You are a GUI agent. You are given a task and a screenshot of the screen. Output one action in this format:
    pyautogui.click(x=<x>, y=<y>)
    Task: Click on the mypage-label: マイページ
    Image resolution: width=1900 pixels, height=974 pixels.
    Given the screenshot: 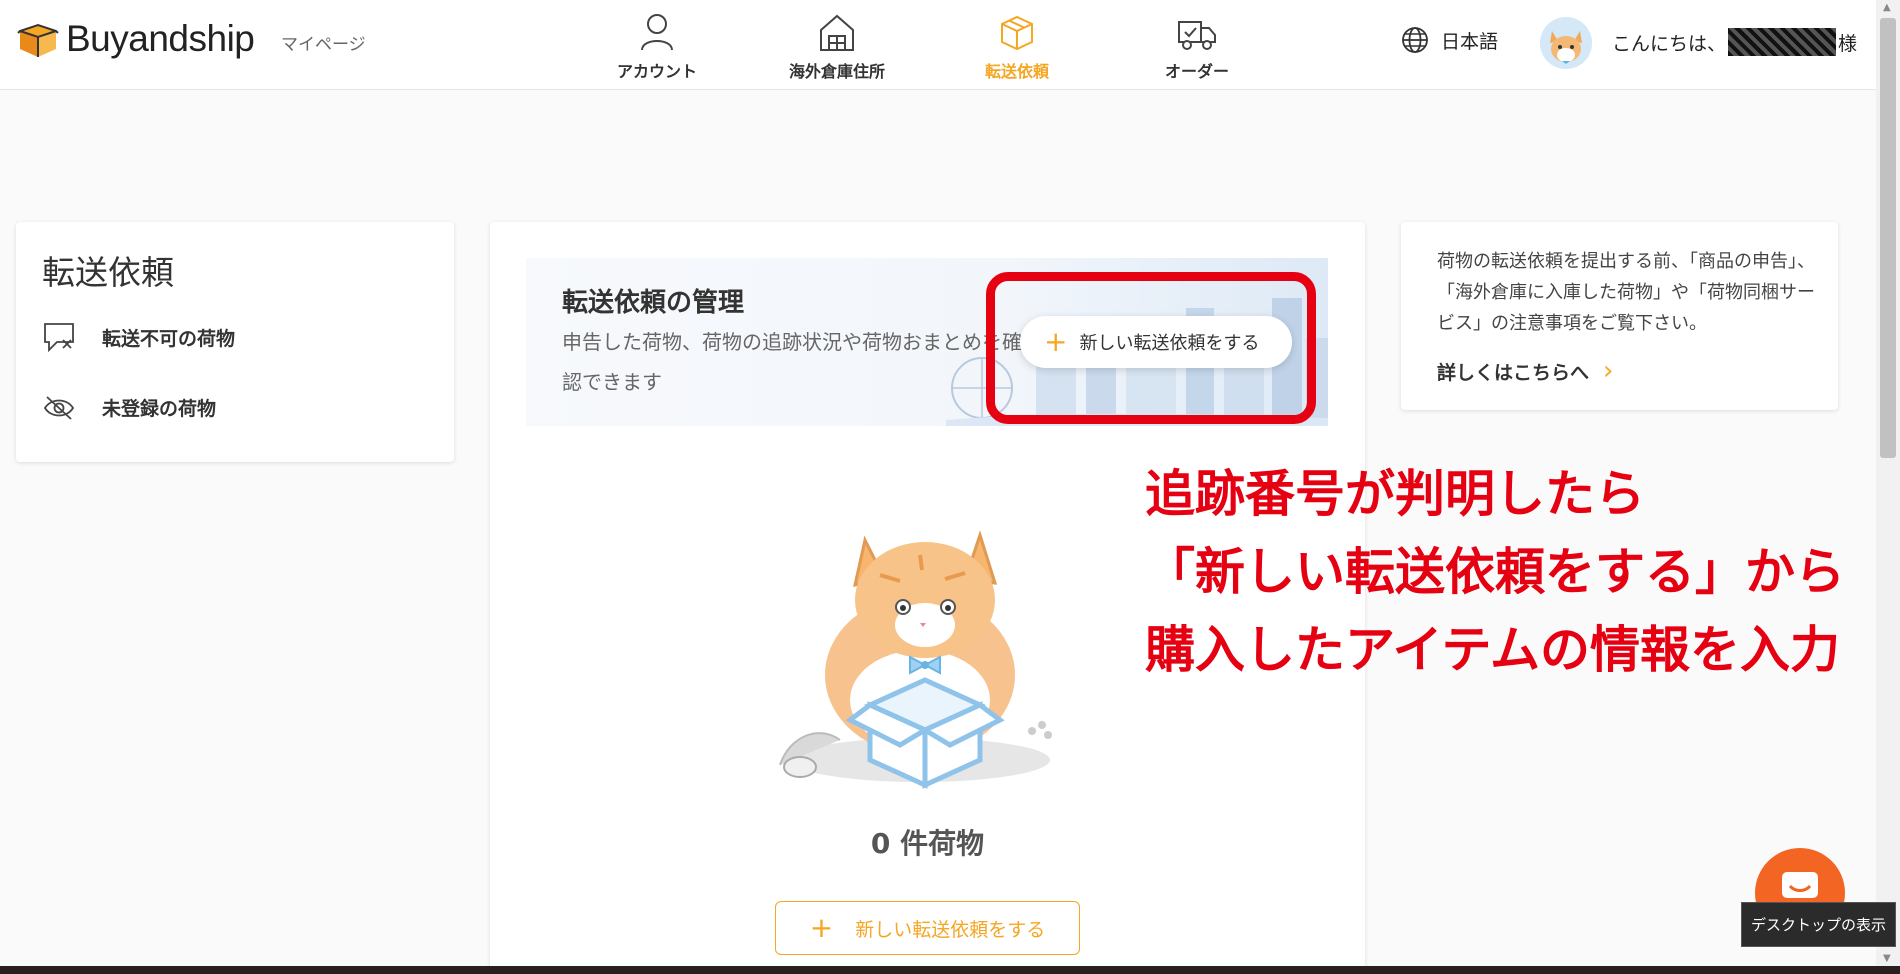 What is the action you would take?
    pyautogui.click(x=323, y=45)
    